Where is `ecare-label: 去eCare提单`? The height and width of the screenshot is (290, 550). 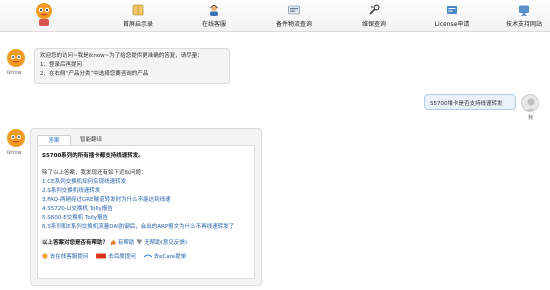
ecare-label: 去eCare提单 is located at coordinates (170, 257).